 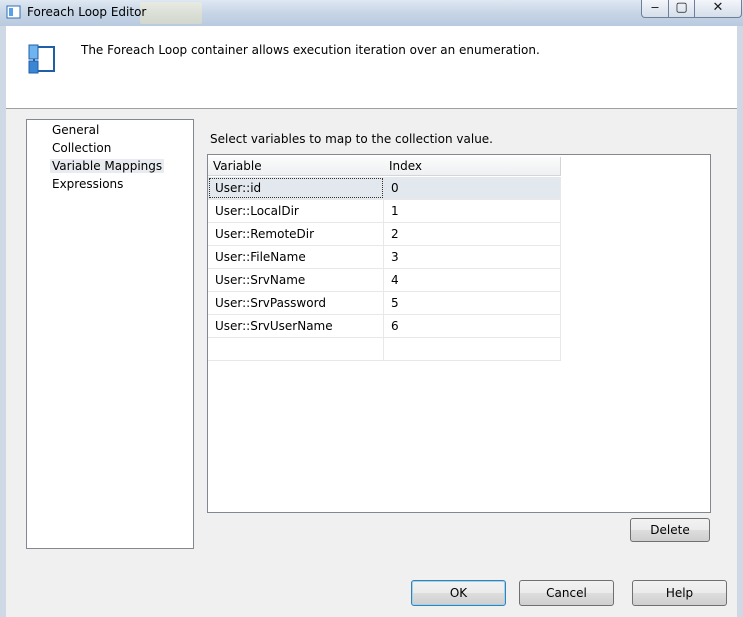 What do you see at coordinates (81, 148) in the screenshot?
I see `nav-item-collection: Collection` at bounding box center [81, 148].